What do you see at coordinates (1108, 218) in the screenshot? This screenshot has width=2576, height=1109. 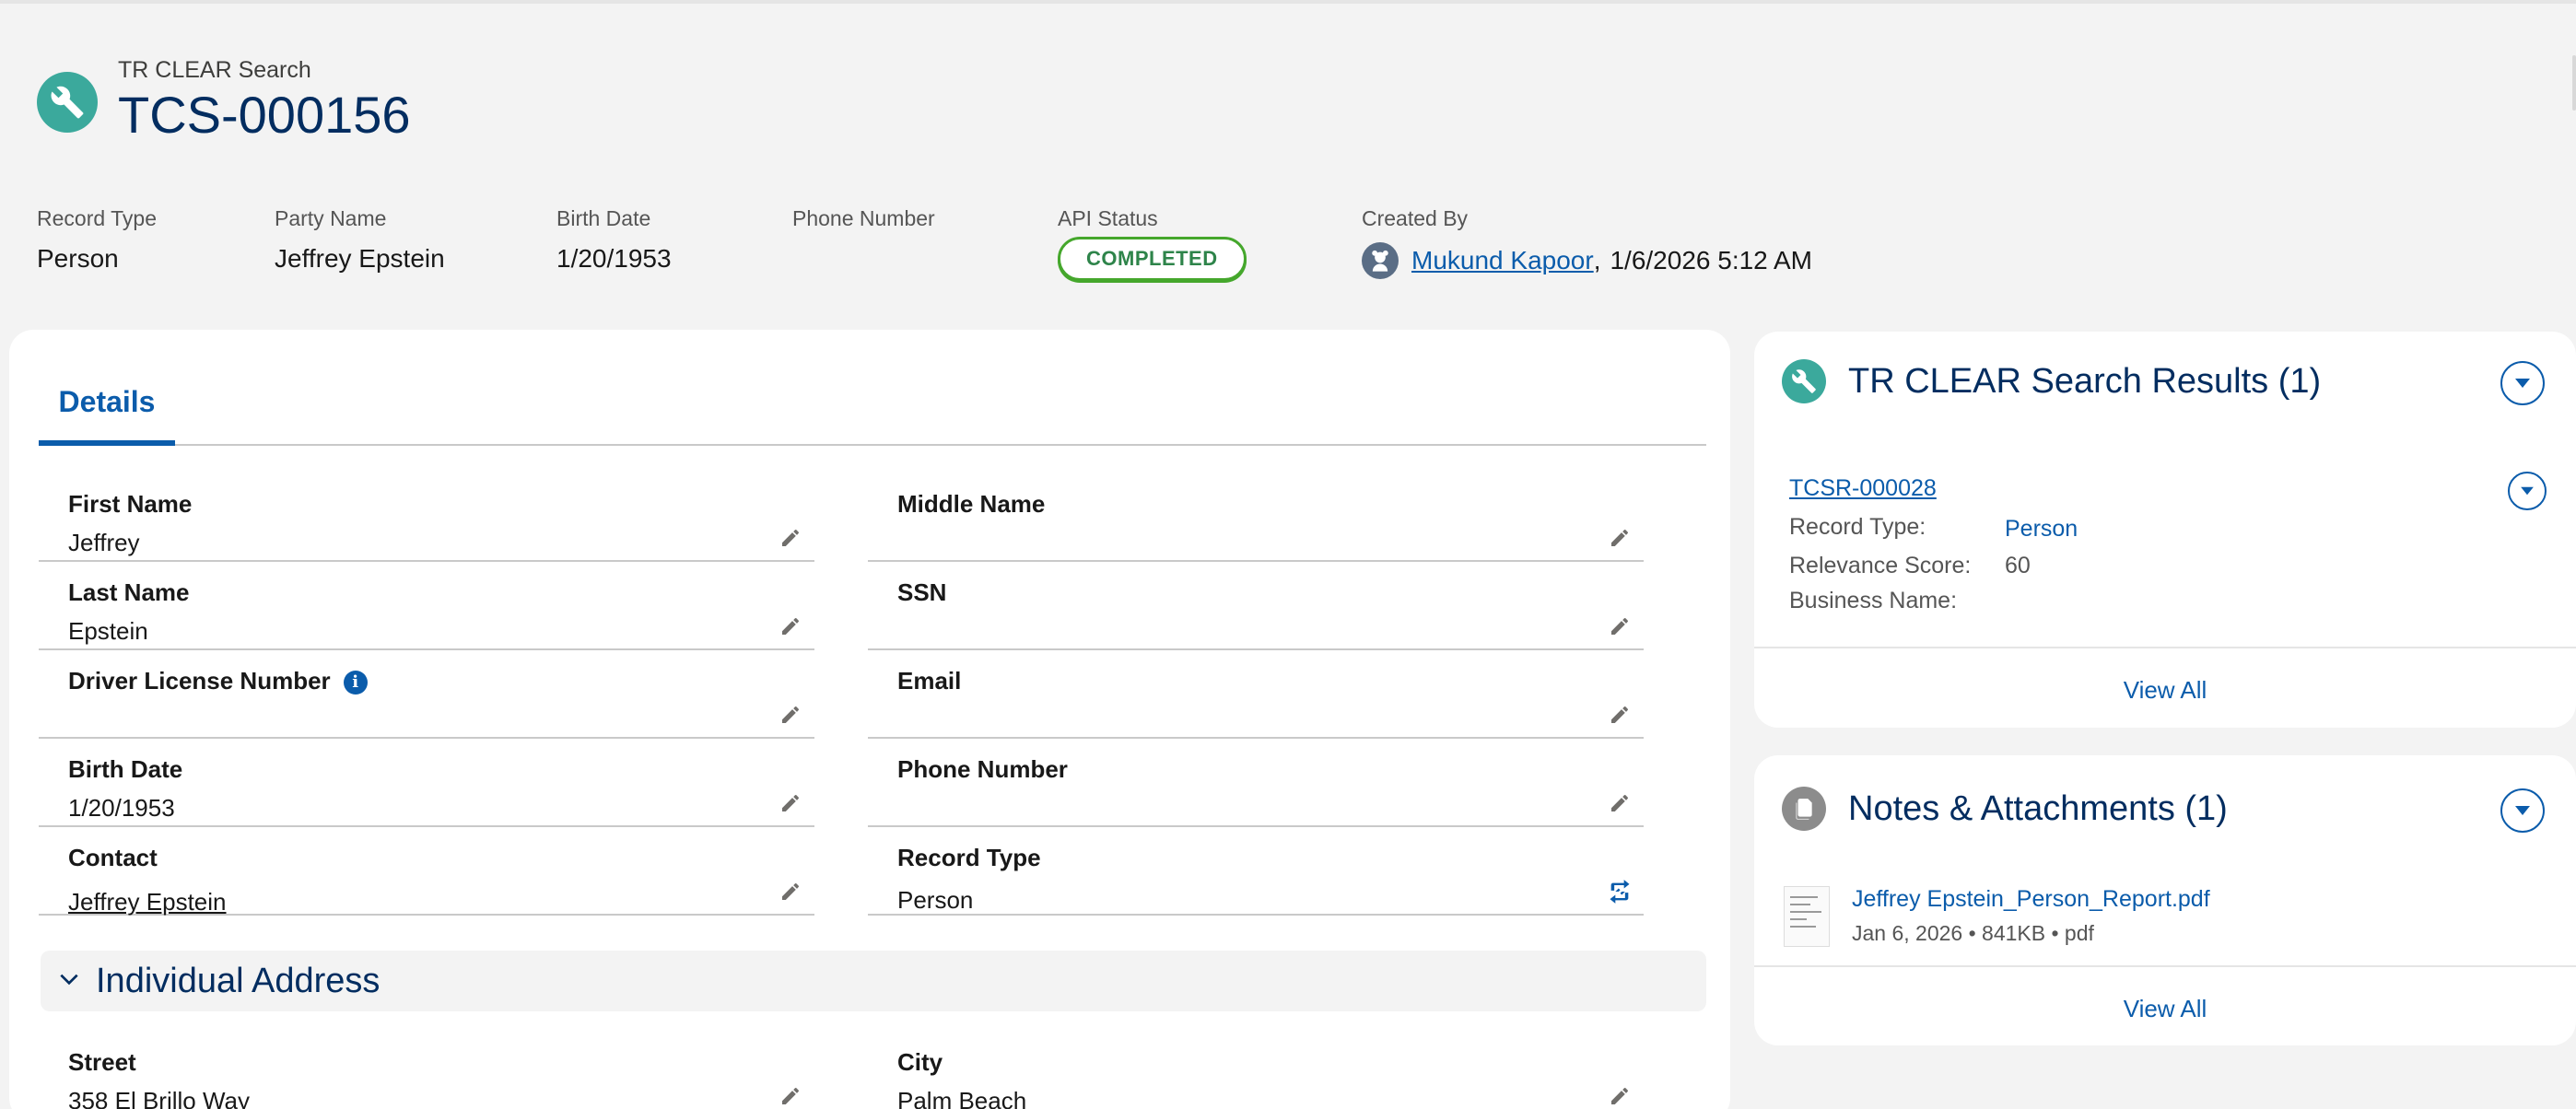 I see `highlight-label: API Status` at bounding box center [1108, 218].